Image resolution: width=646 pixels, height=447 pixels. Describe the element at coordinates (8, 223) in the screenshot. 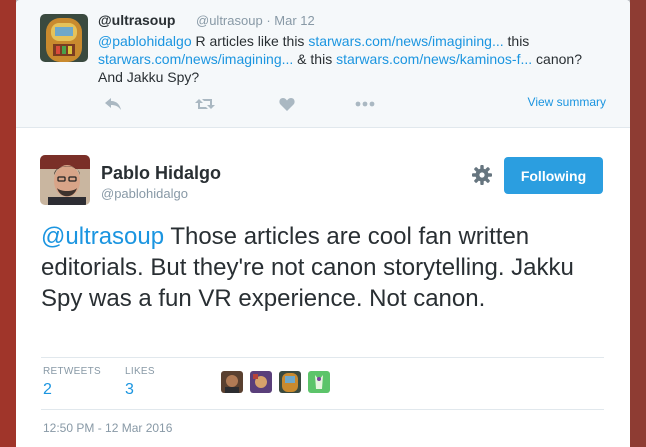

I see `background-left` at that location.